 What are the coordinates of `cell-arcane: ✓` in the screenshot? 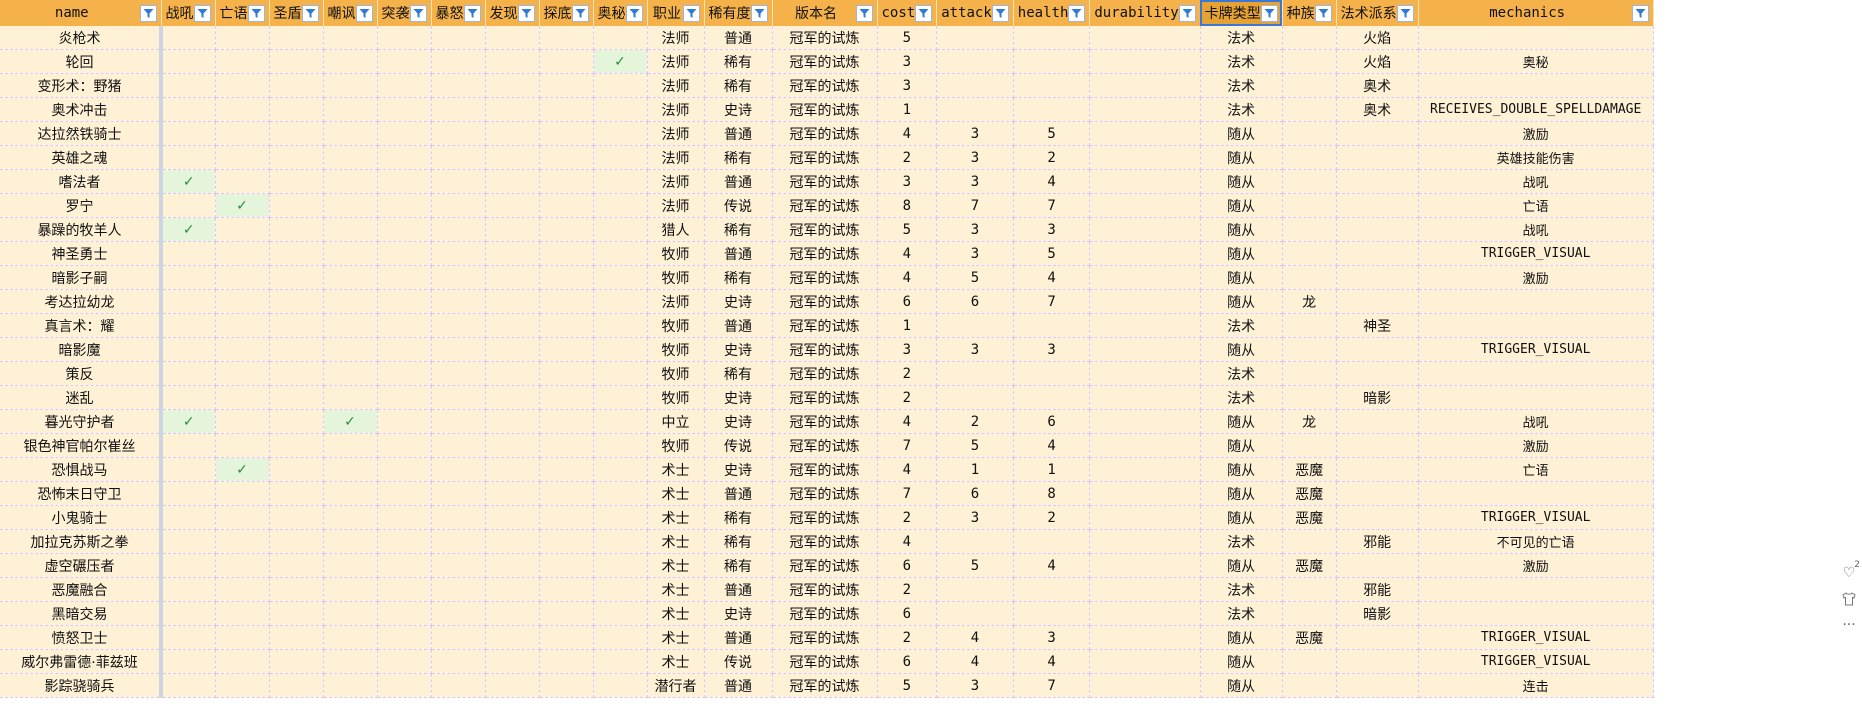 It's located at (620, 61).